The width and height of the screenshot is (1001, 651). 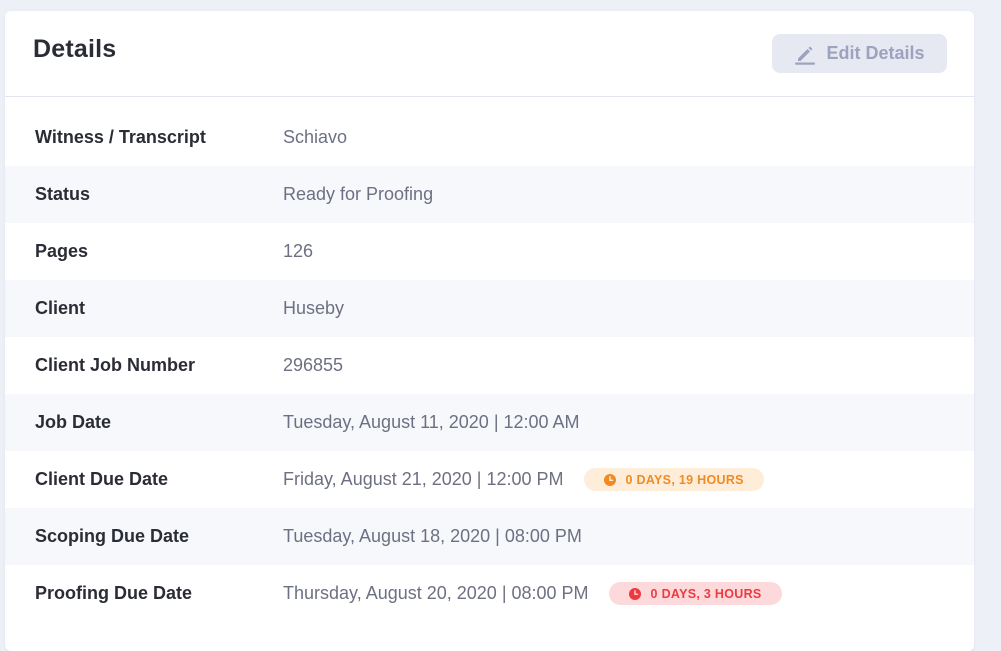 I want to click on detail-row-pages: Pages 126, so click(x=489, y=251).